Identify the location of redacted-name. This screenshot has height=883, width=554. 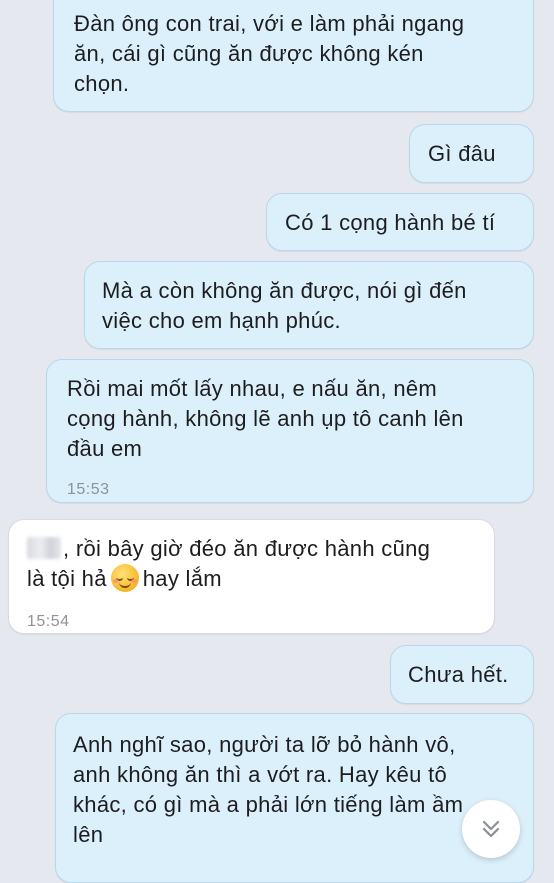
(44, 548).